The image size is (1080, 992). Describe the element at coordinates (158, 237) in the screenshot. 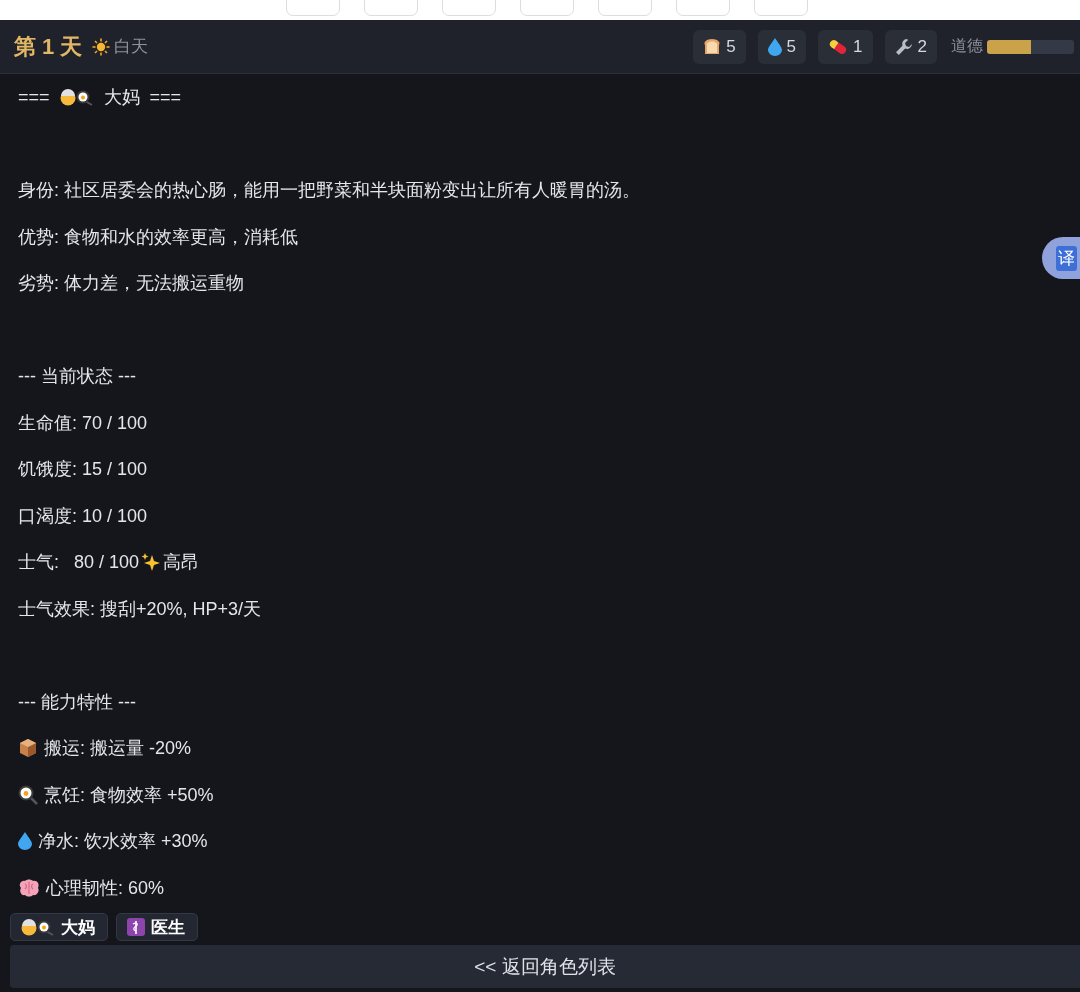

I see `description-line: 优势: 食物和水的效率更高，消耗低` at that location.